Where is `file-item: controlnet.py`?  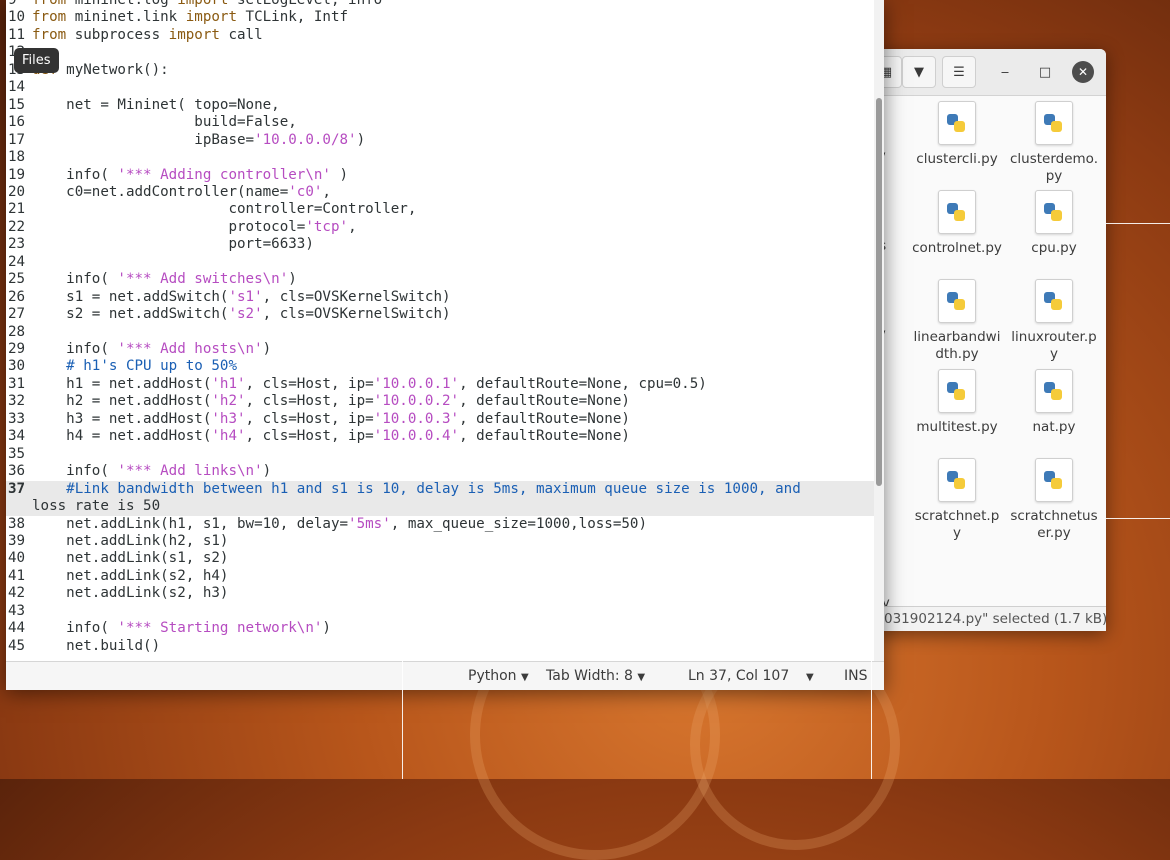 file-item: controlnet.py is located at coordinates (957, 223).